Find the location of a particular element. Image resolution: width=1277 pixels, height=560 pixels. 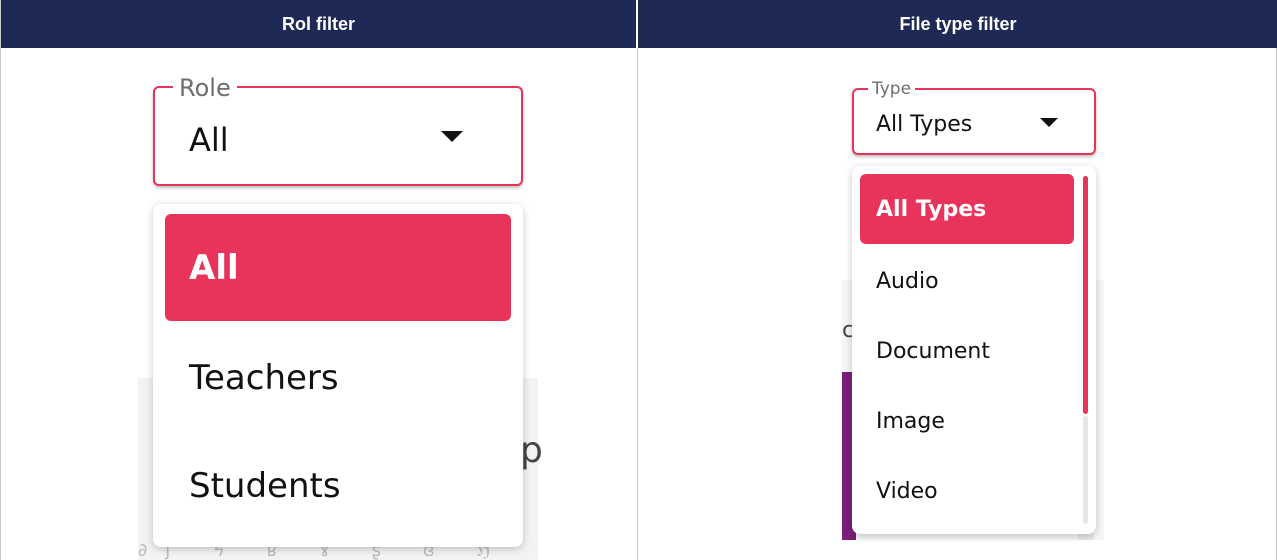

column-divider is located at coordinates (637, 304).